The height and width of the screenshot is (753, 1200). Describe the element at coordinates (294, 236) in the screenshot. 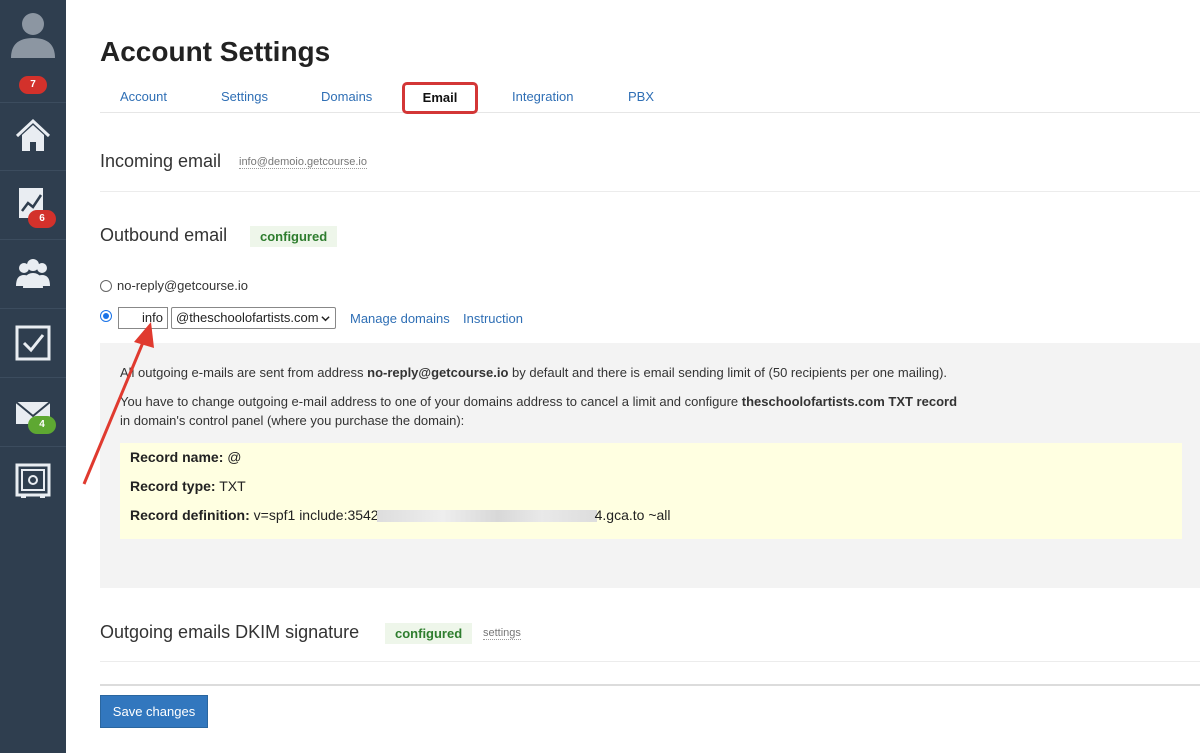

I see `outbound-status-badge: configured` at that location.